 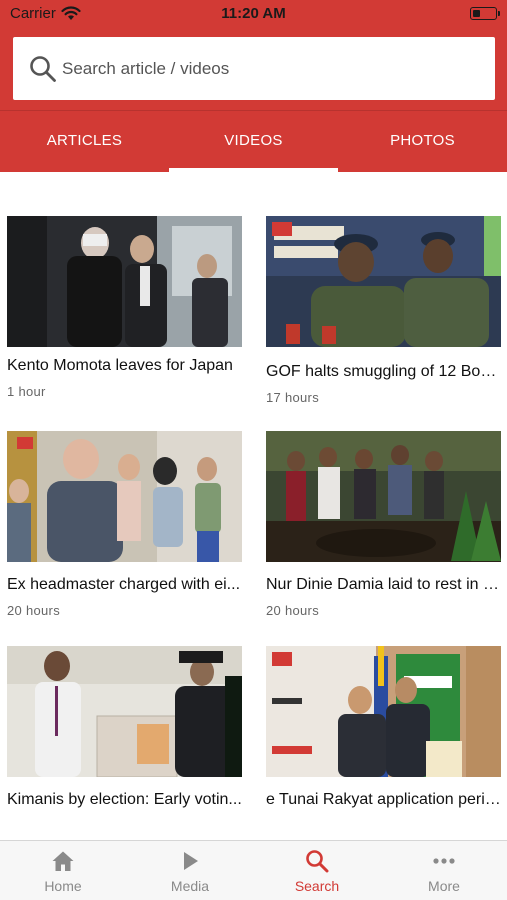 I want to click on status-bar: Carrier 11:20 AM, so click(x=253, y=15).